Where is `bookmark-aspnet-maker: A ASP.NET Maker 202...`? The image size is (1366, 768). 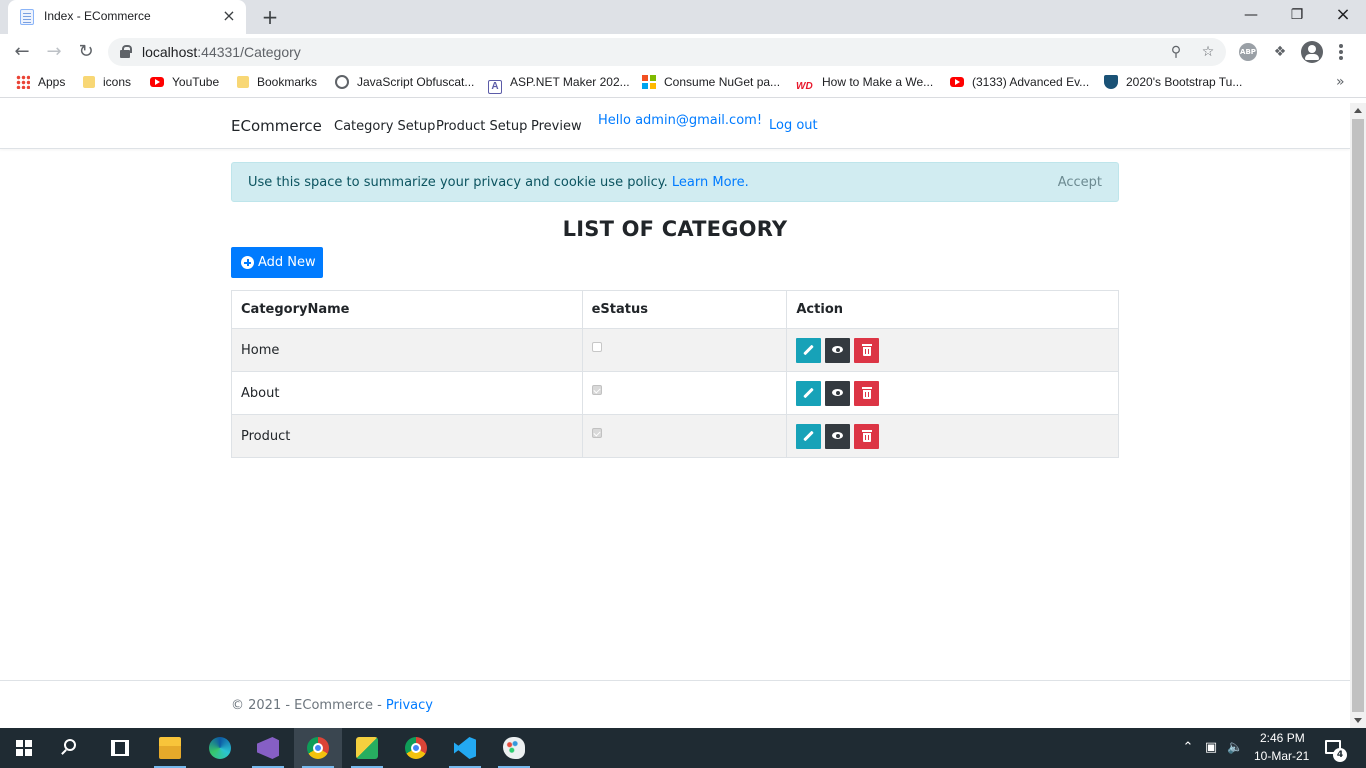 bookmark-aspnet-maker: A ASP.NET Maker 202... is located at coordinates (559, 84).